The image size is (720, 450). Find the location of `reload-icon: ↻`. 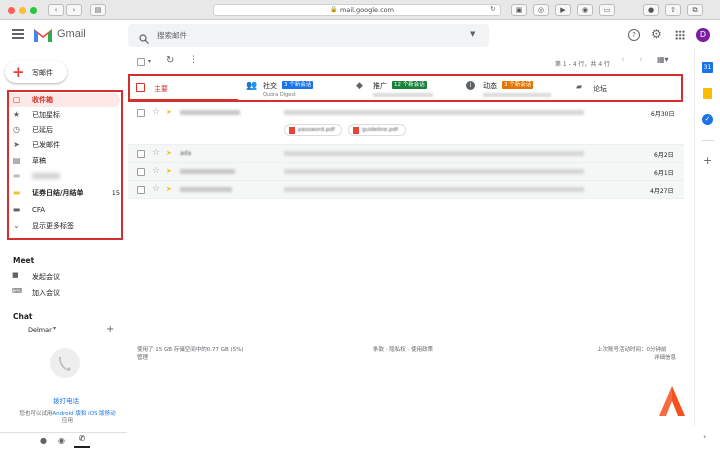

reload-icon: ↻ is located at coordinates (493, 9).